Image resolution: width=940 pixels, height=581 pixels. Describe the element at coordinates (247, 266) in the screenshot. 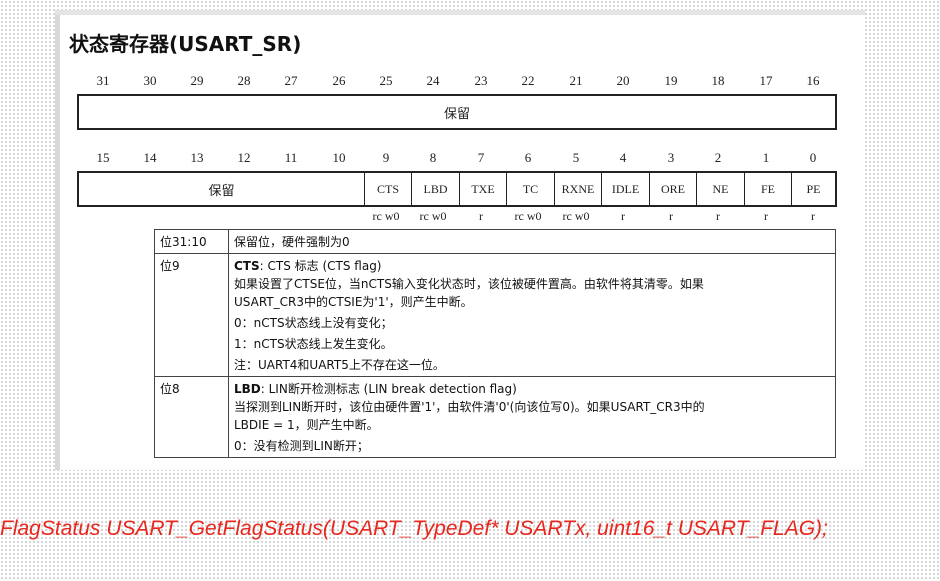

I see `field-name: CTS` at that location.